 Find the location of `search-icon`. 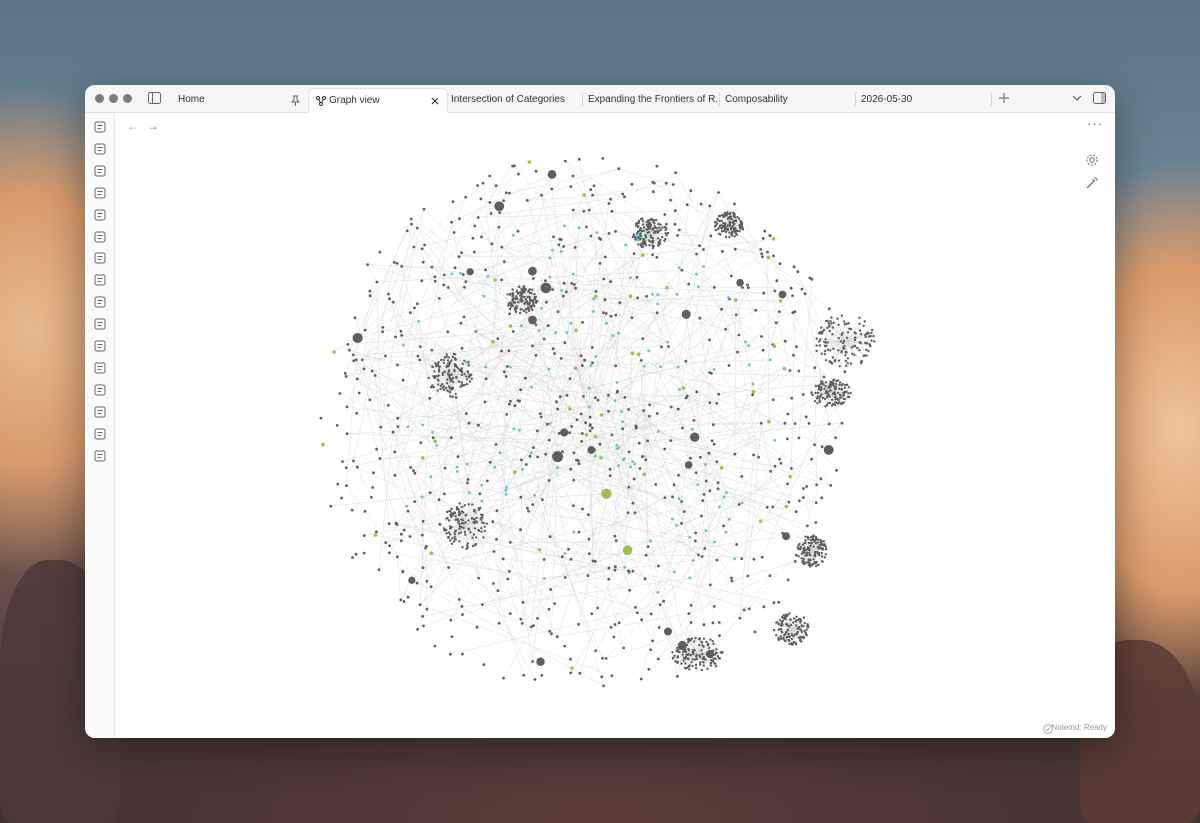

search-icon is located at coordinates (100, 412).